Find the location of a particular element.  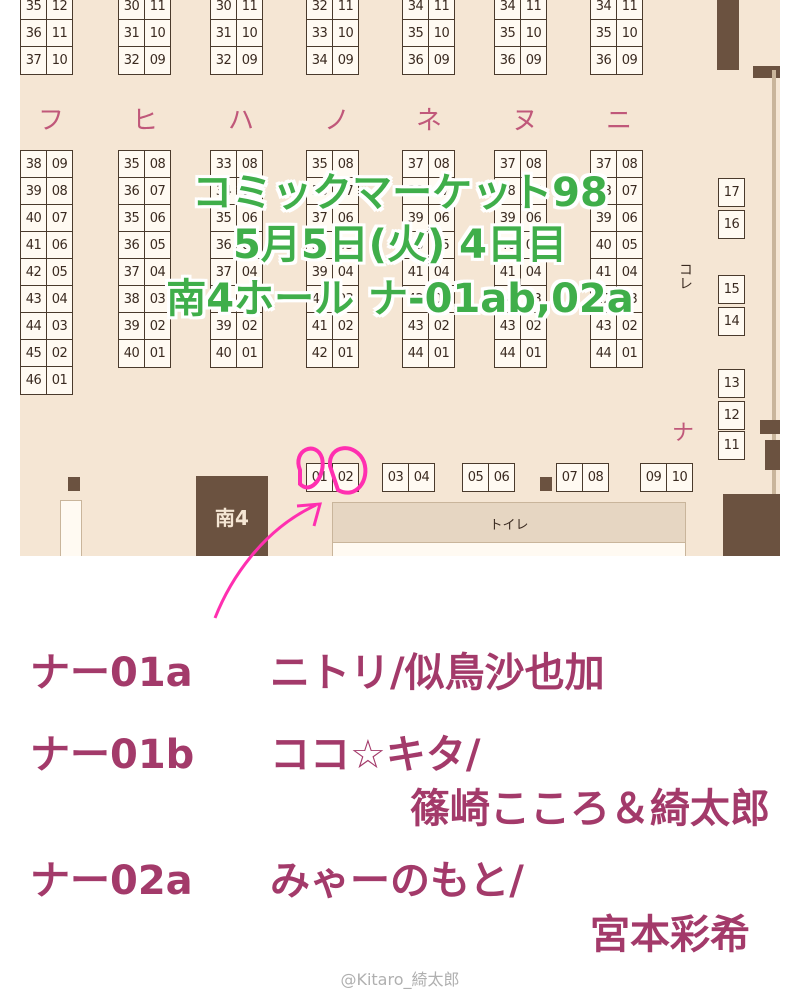

entry-name-01b: ココ☆キタ/ is located at coordinates (375, 755).